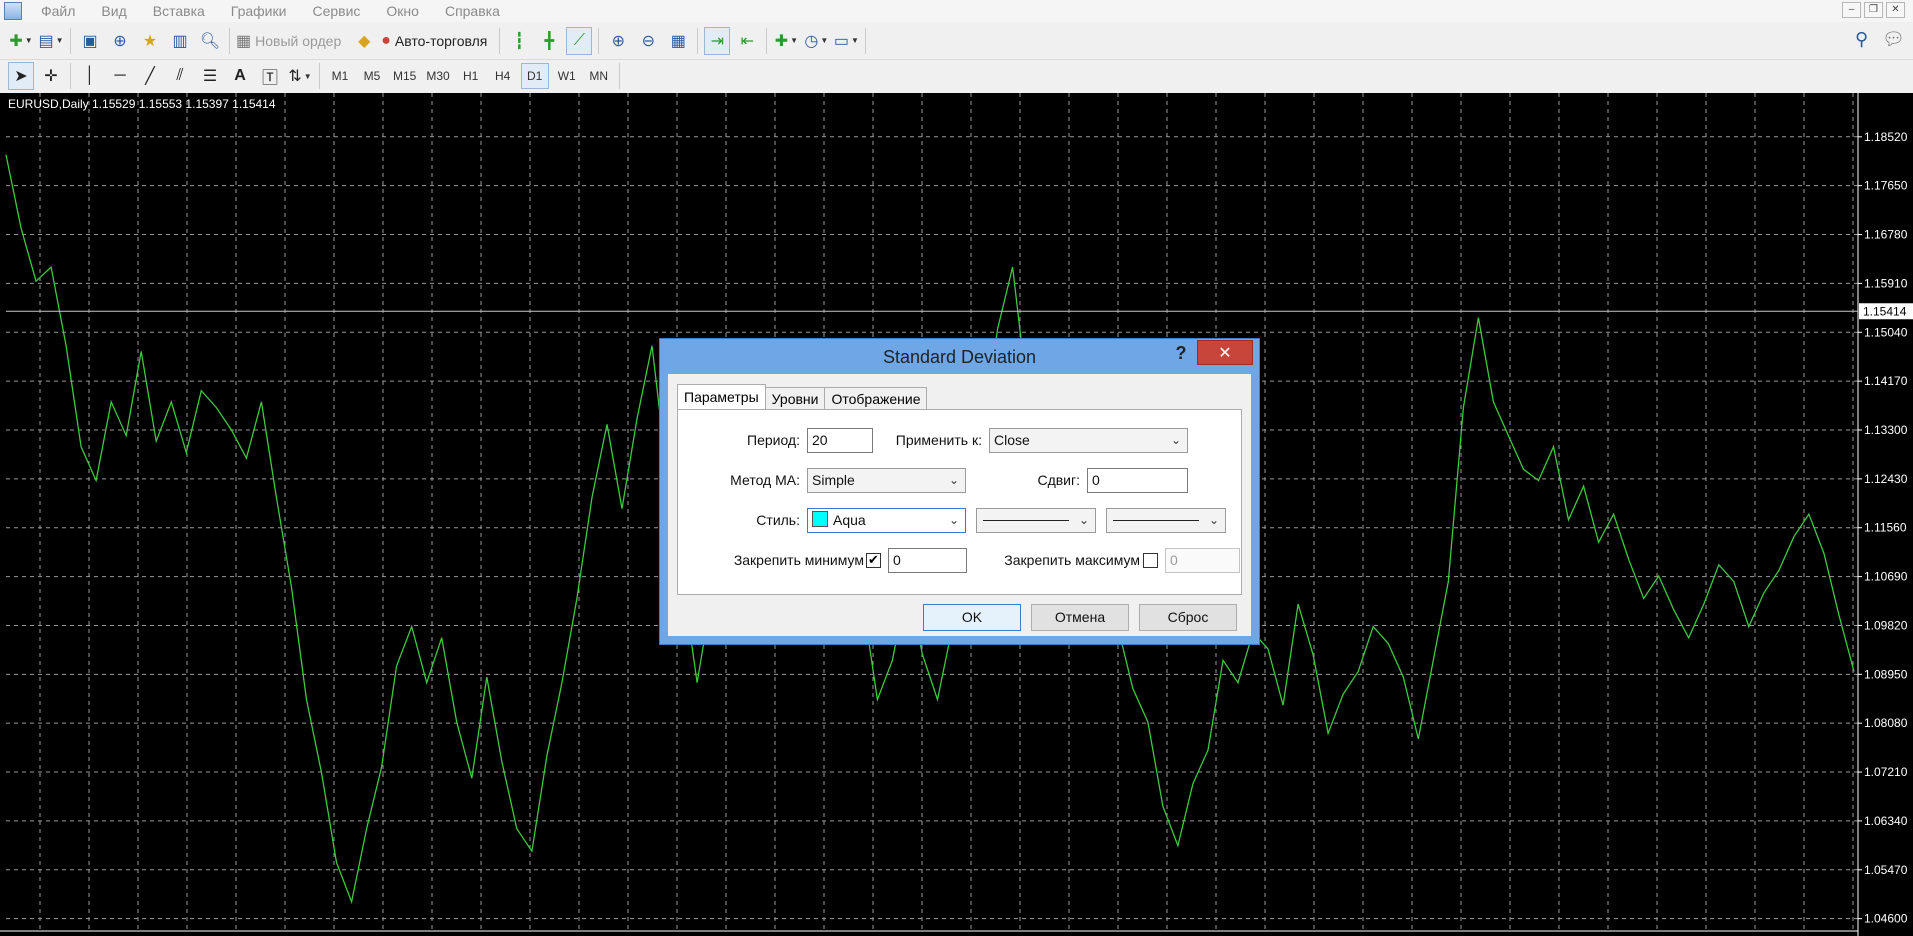 This screenshot has height=936, width=1913. Describe the element at coordinates (1886, 430) in the screenshot. I see `price-tick-label: 1.13300` at that location.